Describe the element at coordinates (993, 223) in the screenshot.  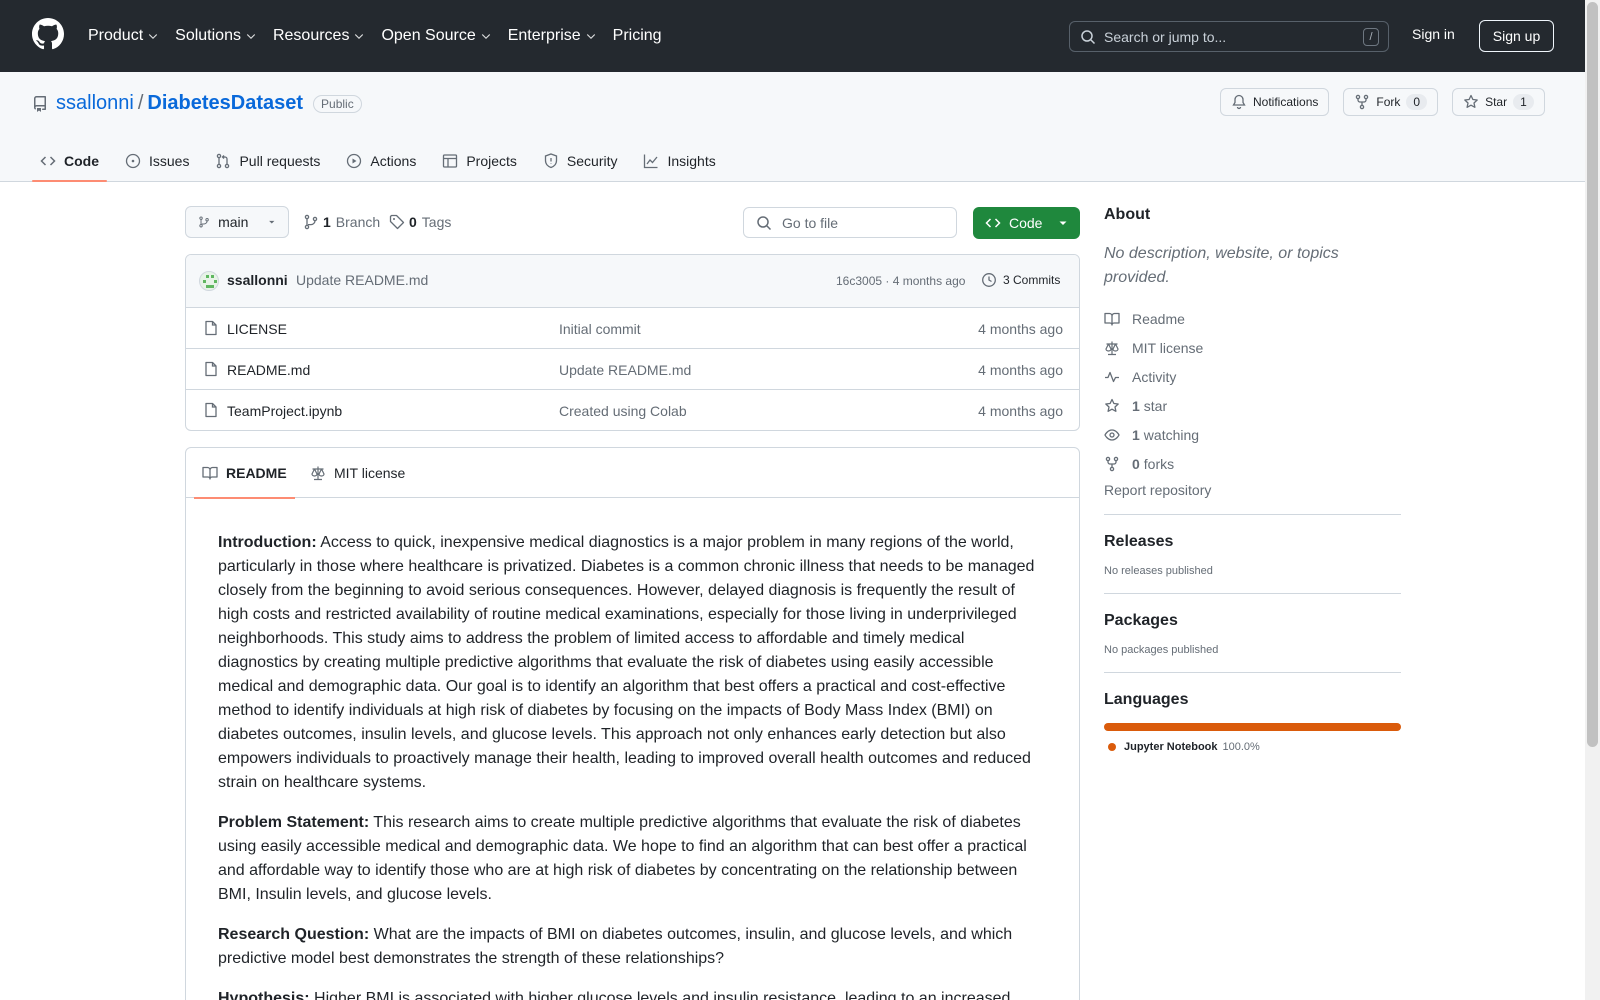
I see `code-icon` at that location.